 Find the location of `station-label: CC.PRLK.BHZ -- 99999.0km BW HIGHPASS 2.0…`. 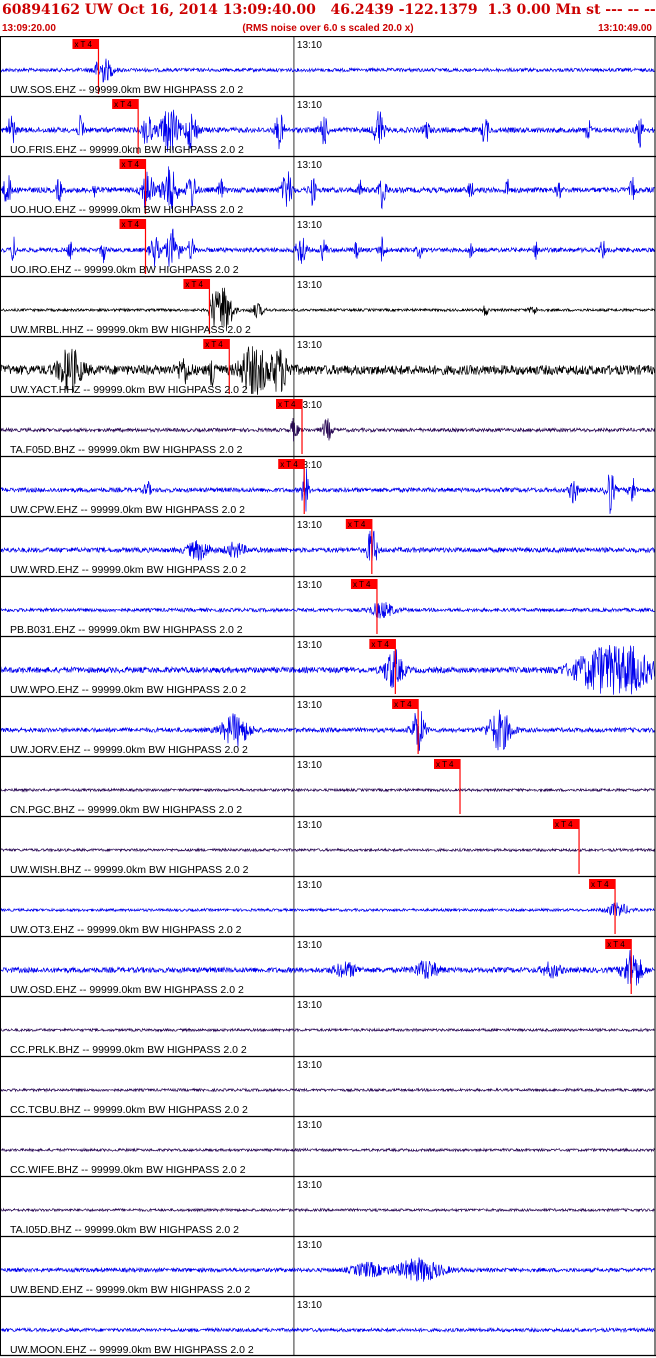

station-label: CC.PRLK.BHZ -- 99999.0km BW HIGHPASS 2.0… is located at coordinates (128, 1050).